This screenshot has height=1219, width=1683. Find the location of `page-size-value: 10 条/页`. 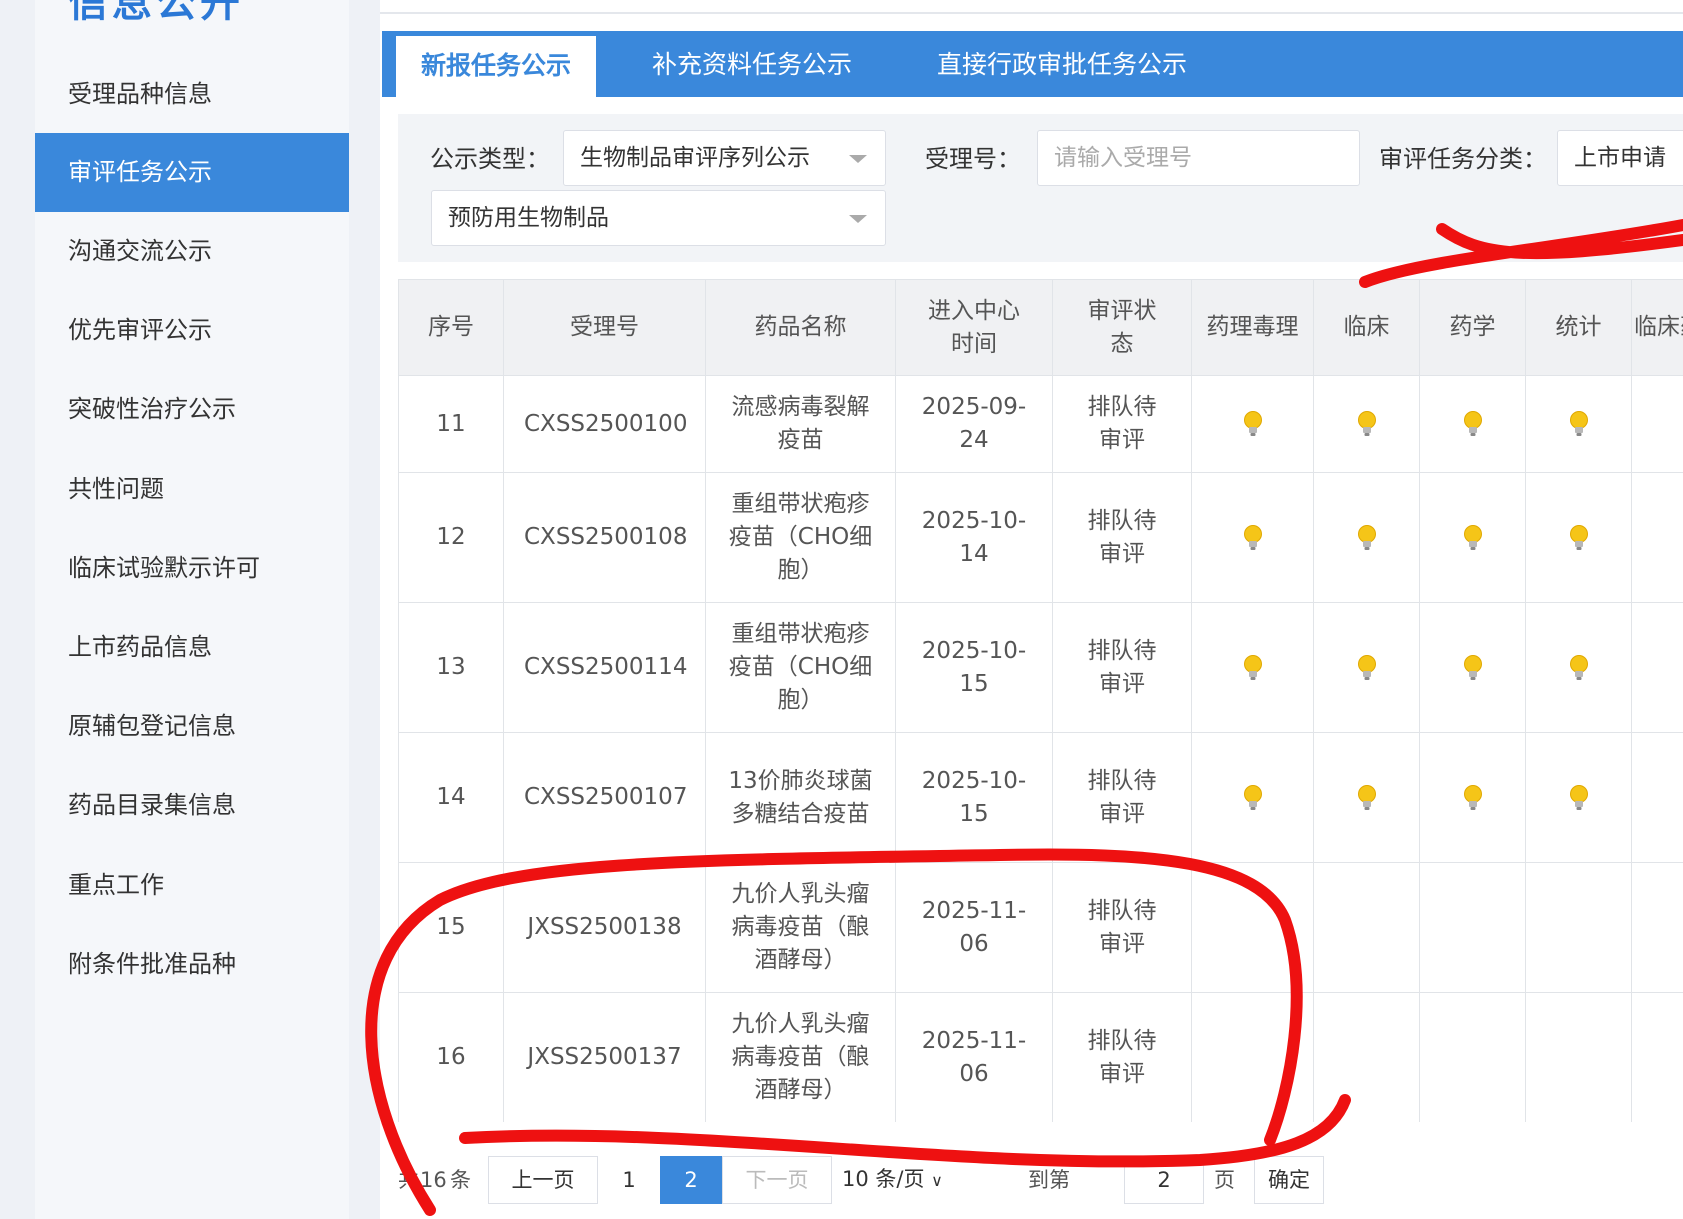

page-size-value: 10 条/页 is located at coordinates (883, 1179).